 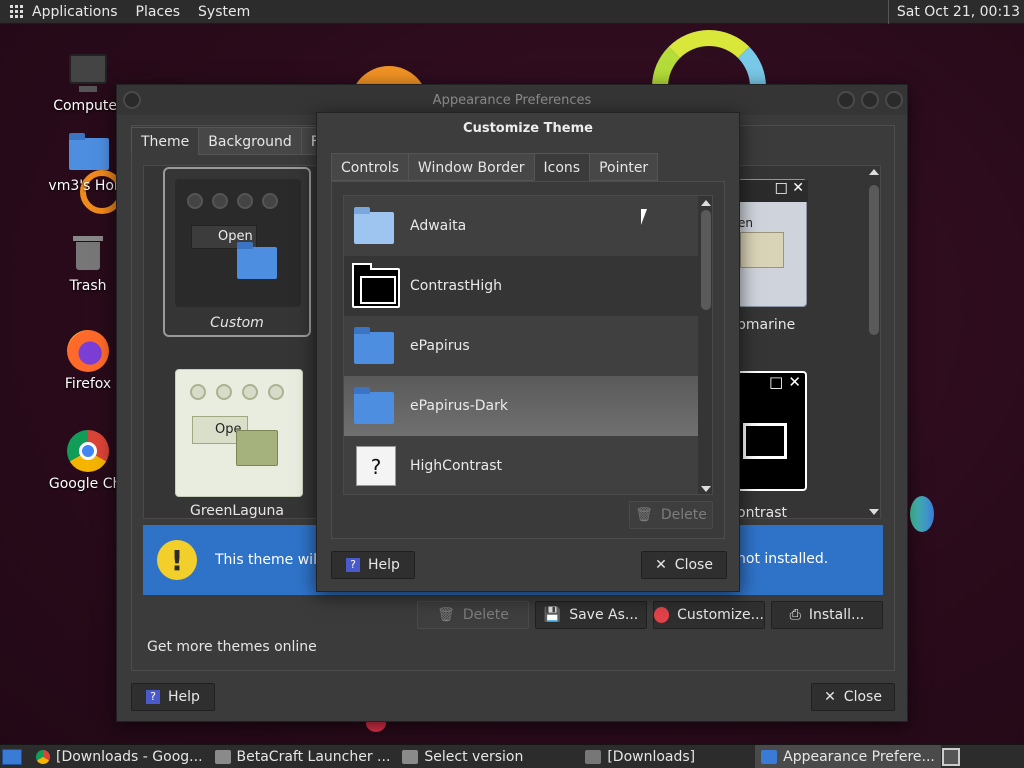 I want to click on icon-theme-name: ePapirus, so click(x=440, y=346).